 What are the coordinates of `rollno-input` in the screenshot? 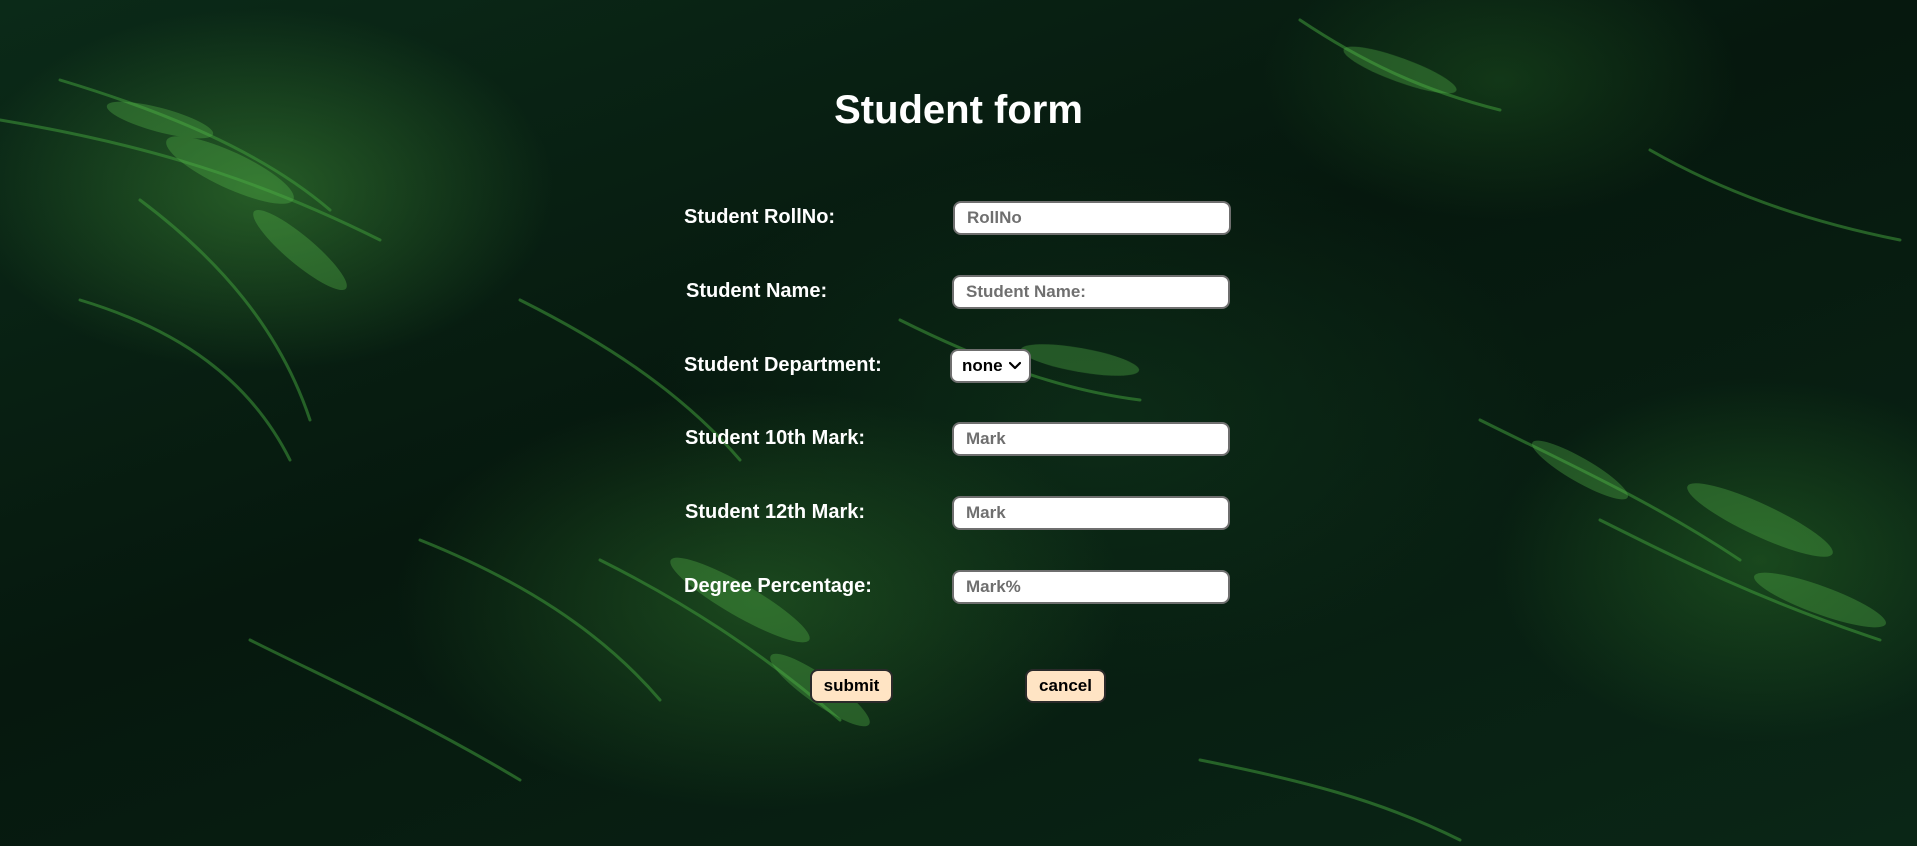 It's located at (1092, 218).